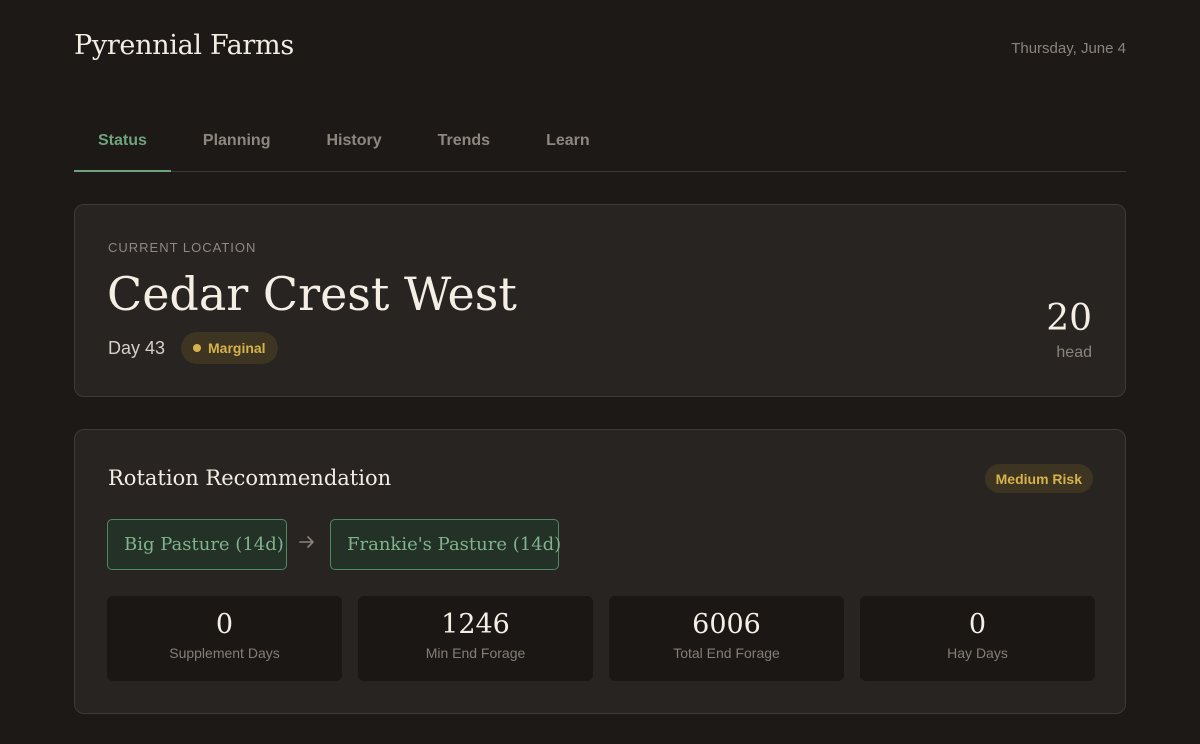  Describe the element at coordinates (977, 653) in the screenshot. I see `stat-label: Hay Days` at that location.